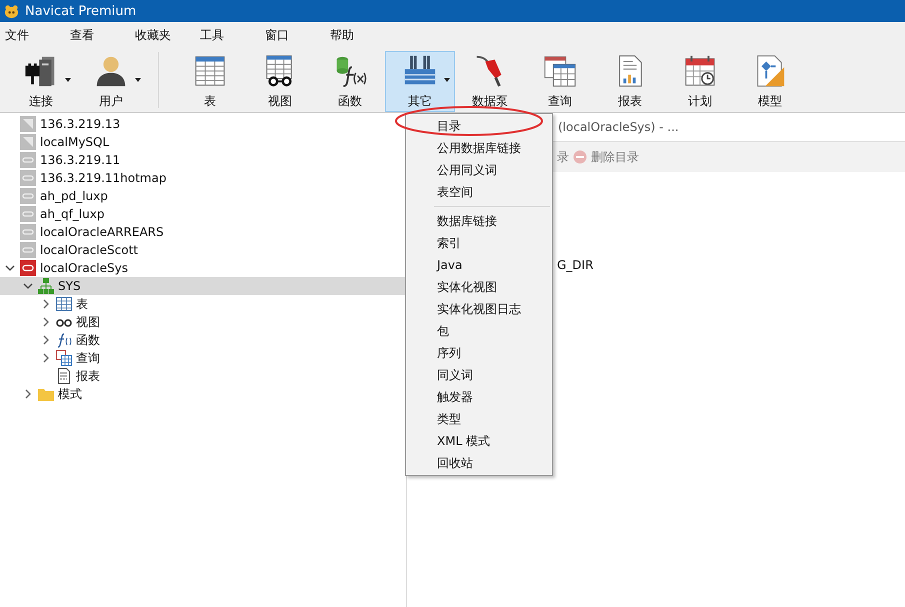 Image resolution: width=905 pixels, height=607 pixels. I want to click on toolbar-button: 录, so click(563, 157).